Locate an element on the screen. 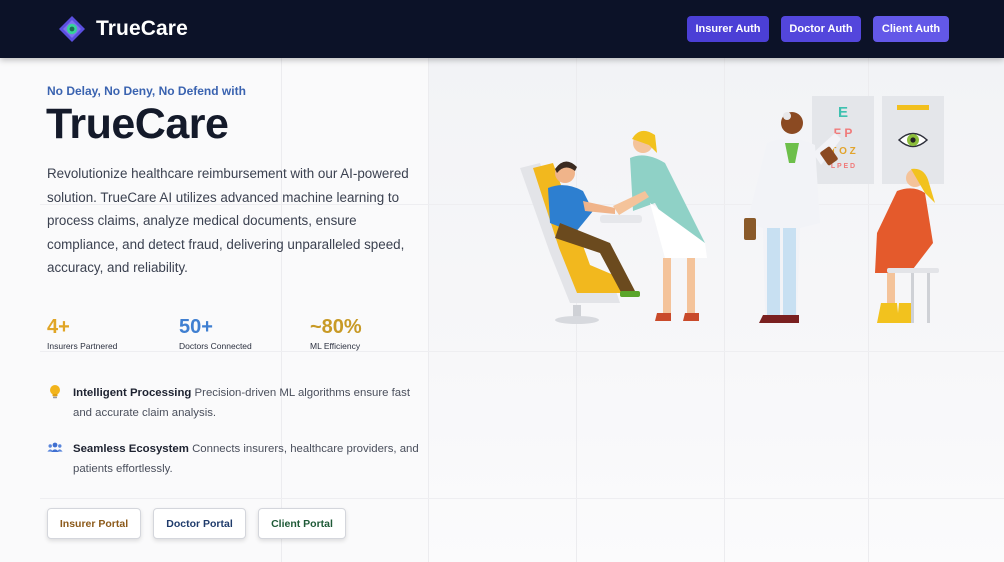  doctor-auth-button: Doctor Auth is located at coordinates (821, 29).